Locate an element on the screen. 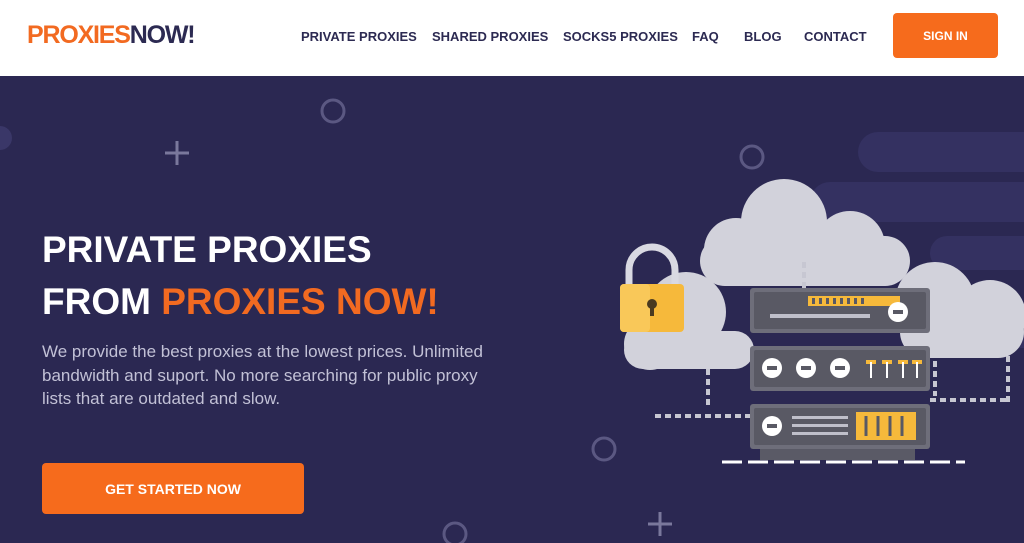  hero-title: PRIVATE PROXIES FROM PROXIES NOW! is located at coordinates (240, 276).